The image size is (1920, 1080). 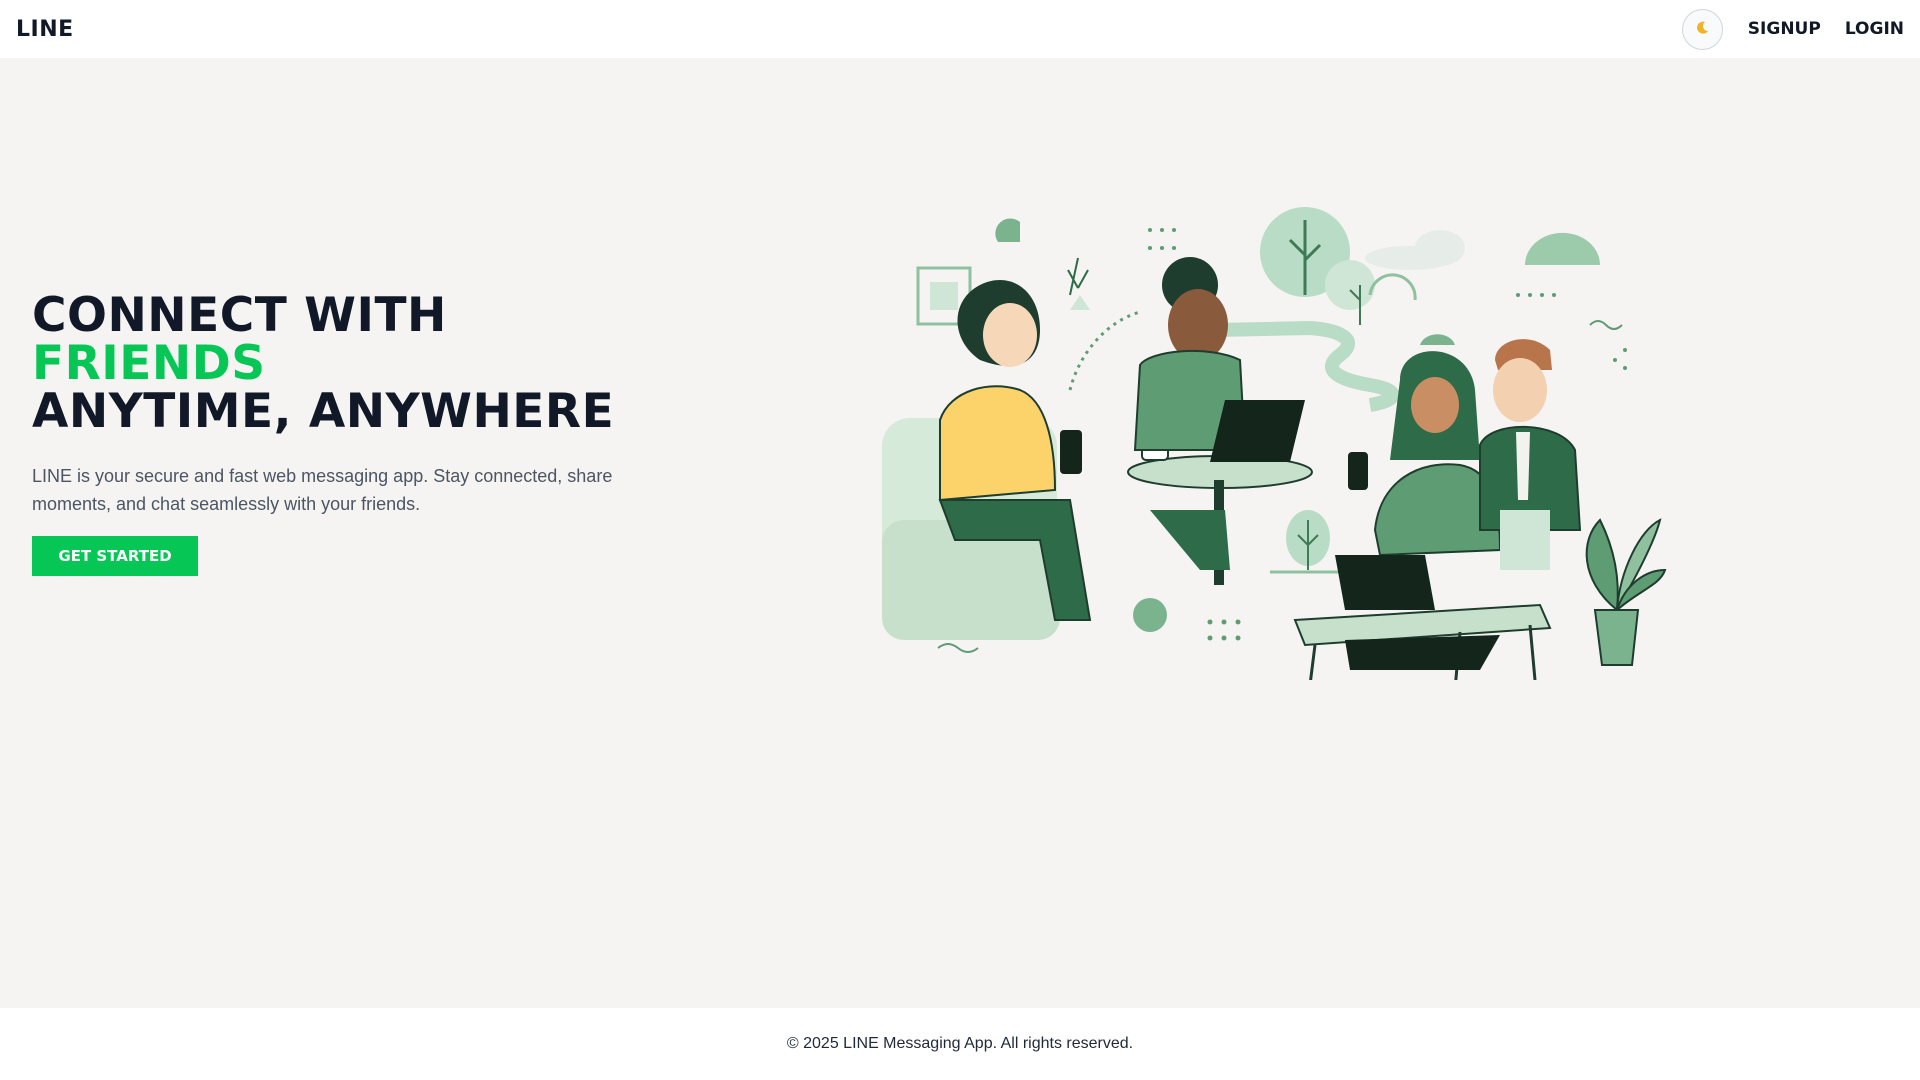 What do you see at coordinates (323, 411) in the screenshot?
I see `headline-line-3: ANYTIME, ANYWHERE` at bounding box center [323, 411].